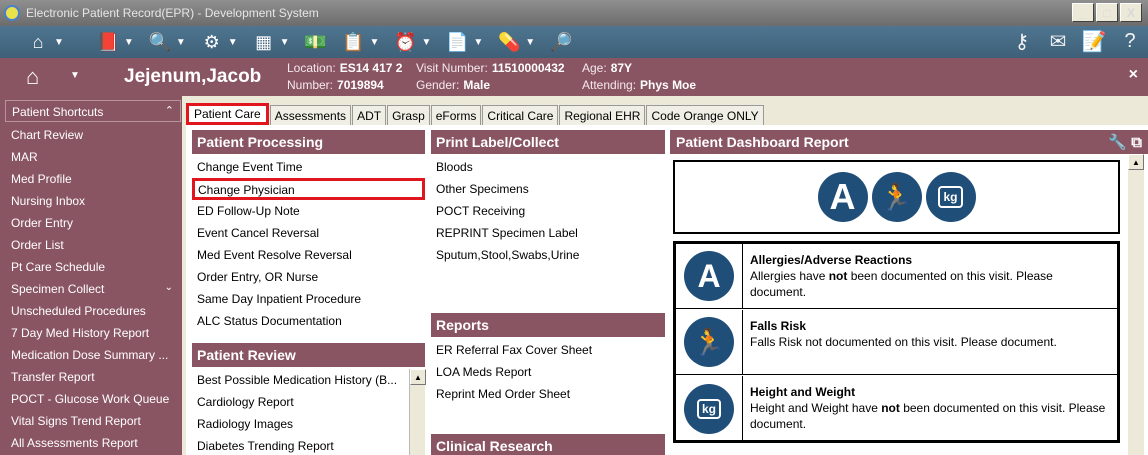 The height and width of the screenshot is (455, 1148). What do you see at coordinates (417, 412) in the screenshot?
I see `patient-review-scrollbar: ▲` at bounding box center [417, 412].